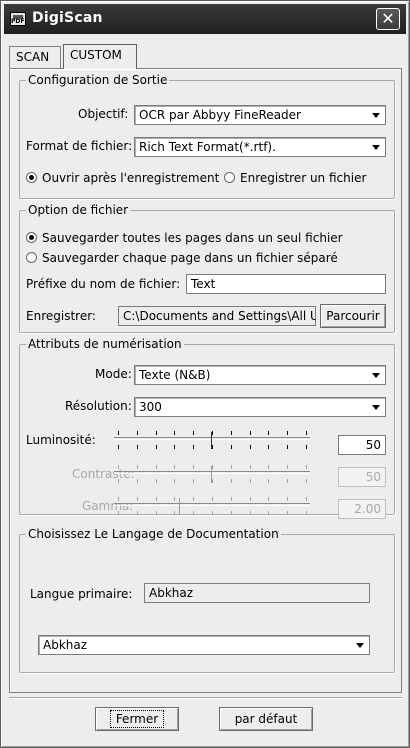 The height and width of the screenshot is (748, 410). What do you see at coordinates (266, 719) in the screenshot?
I see `default-button: par défaut` at bounding box center [266, 719].